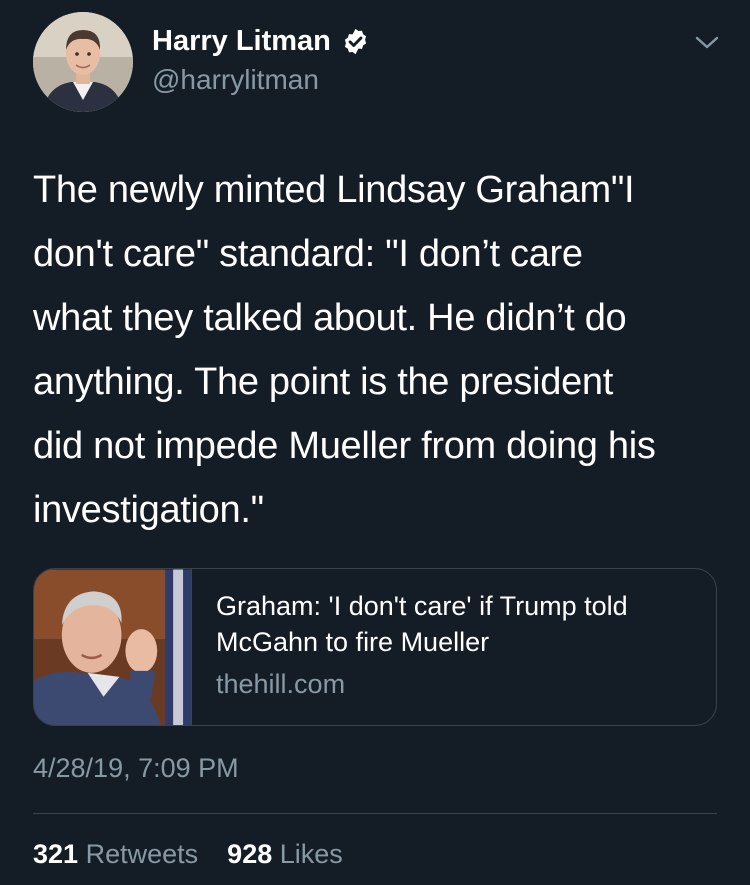 Image resolution: width=750 pixels, height=885 pixels. What do you see at coordinates (311, 854) in the screenshot?
I see `likes-label: Likes` at bounding box center [311, 854].